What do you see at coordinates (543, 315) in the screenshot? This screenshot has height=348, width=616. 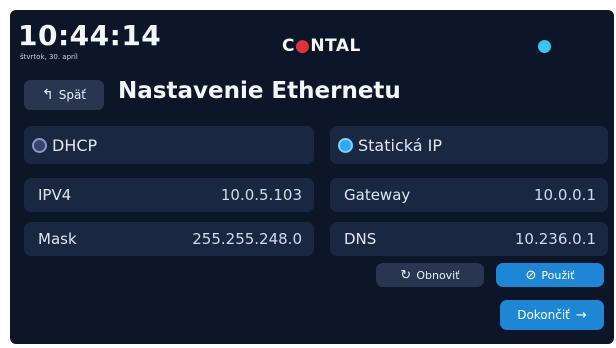 I see `finish-label: Dokončiť` at bounding box center [543, 315].